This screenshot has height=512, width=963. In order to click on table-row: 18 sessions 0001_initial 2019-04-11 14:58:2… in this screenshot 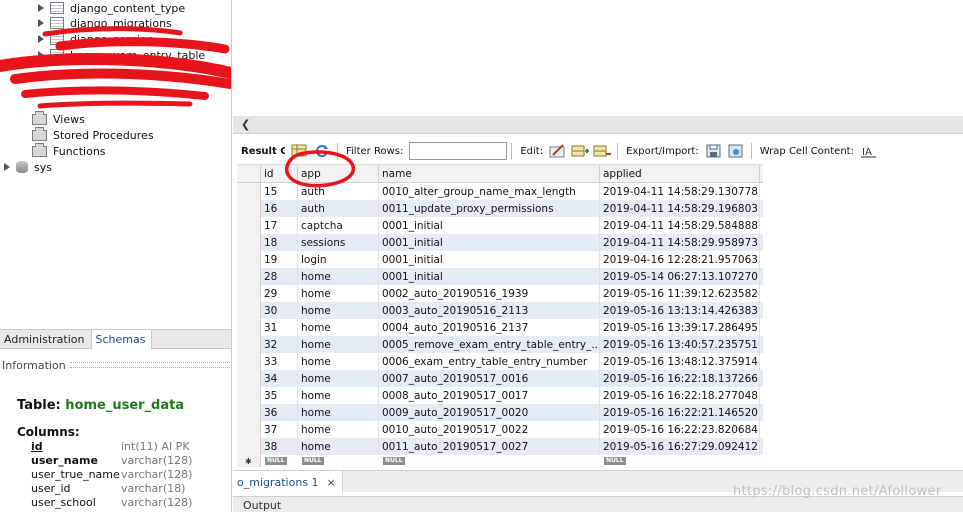, I will do `click(500, 242)`.